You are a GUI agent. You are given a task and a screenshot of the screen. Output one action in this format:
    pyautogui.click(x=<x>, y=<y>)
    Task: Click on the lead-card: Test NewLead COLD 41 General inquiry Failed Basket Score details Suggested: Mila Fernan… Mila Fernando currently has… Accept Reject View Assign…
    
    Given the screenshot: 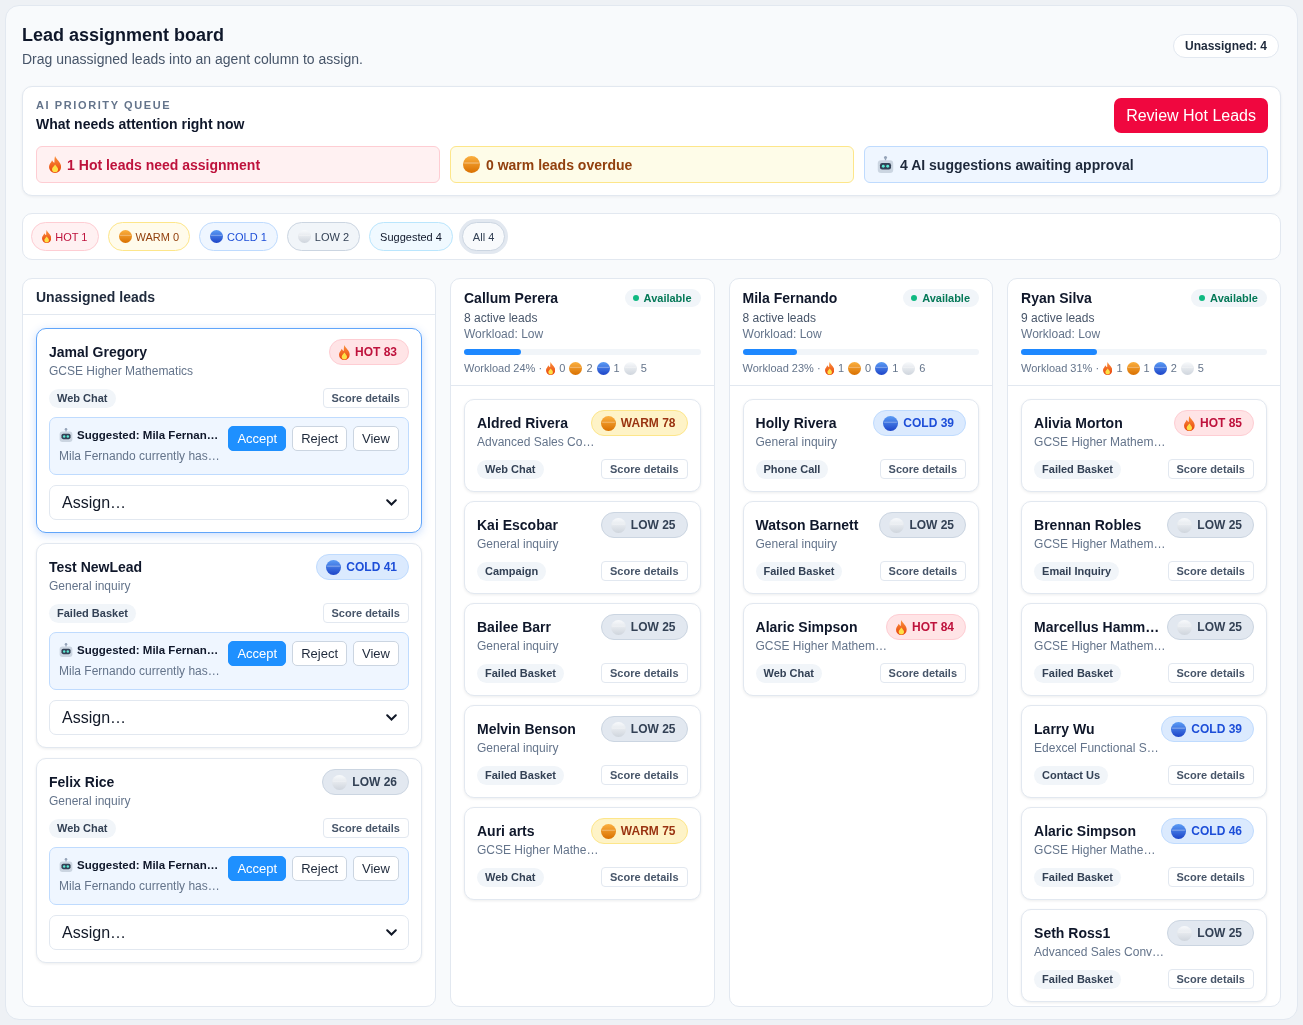 What is the action you would take?
    pyautogui.click(x=229, y=645)
    